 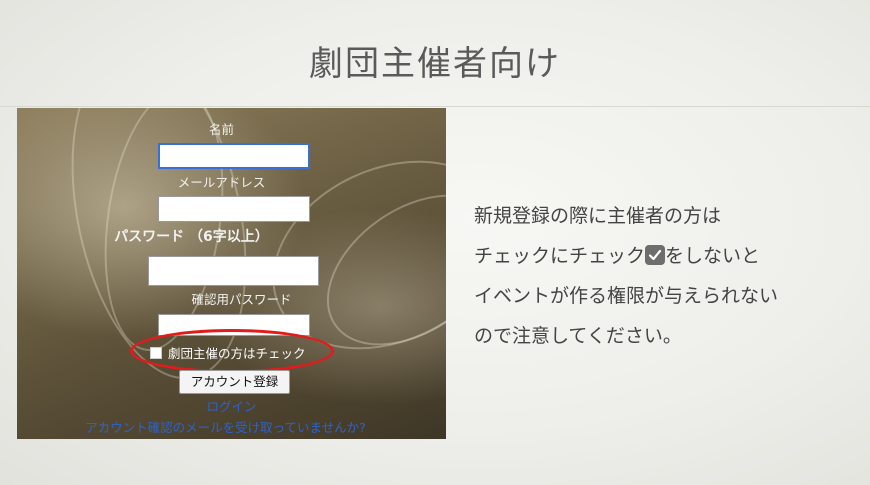 What do you see at coordinates (435, 106) in the screenshot?
I see `title-divider` at bounding box center [435, 106].